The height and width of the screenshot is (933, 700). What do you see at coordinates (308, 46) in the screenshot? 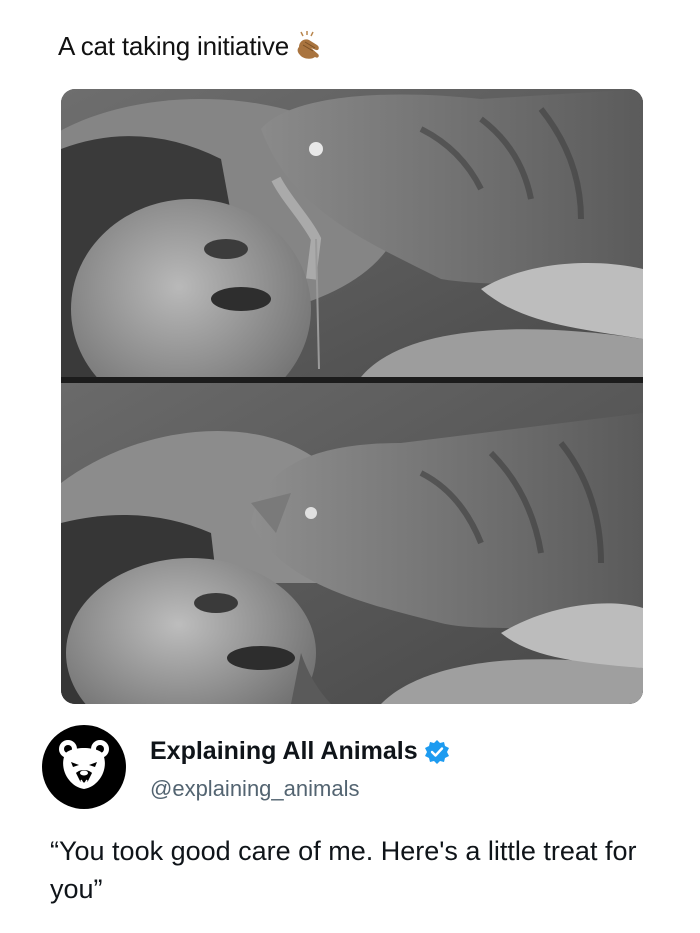
I see `clapping-hands-icon` at bounding box center [308, 46].